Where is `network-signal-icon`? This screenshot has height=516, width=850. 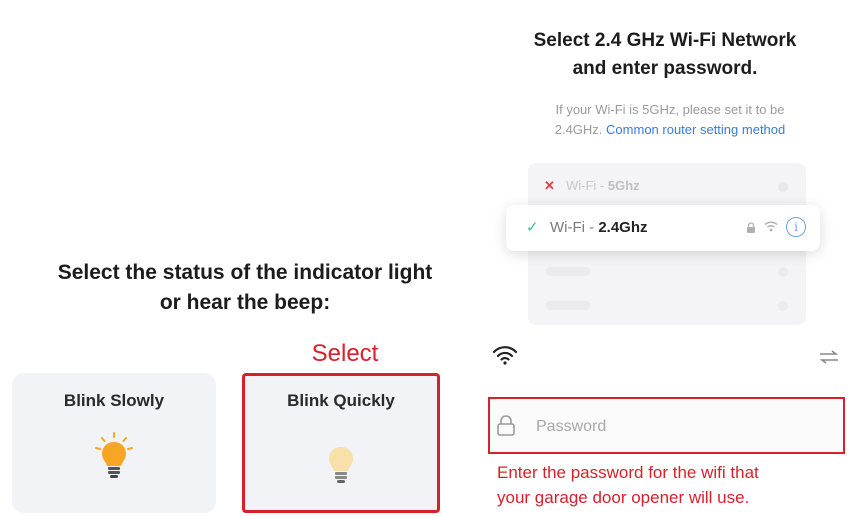
network-signal-icon is located at coordinates (783, 187).